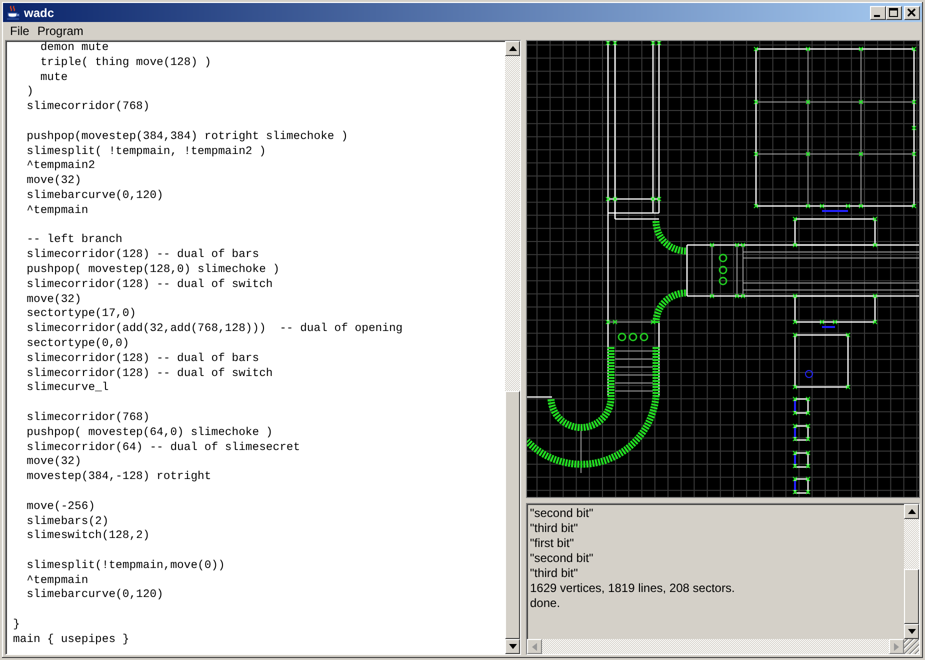  I want to click on scroll-left-button, so click(534, 646).